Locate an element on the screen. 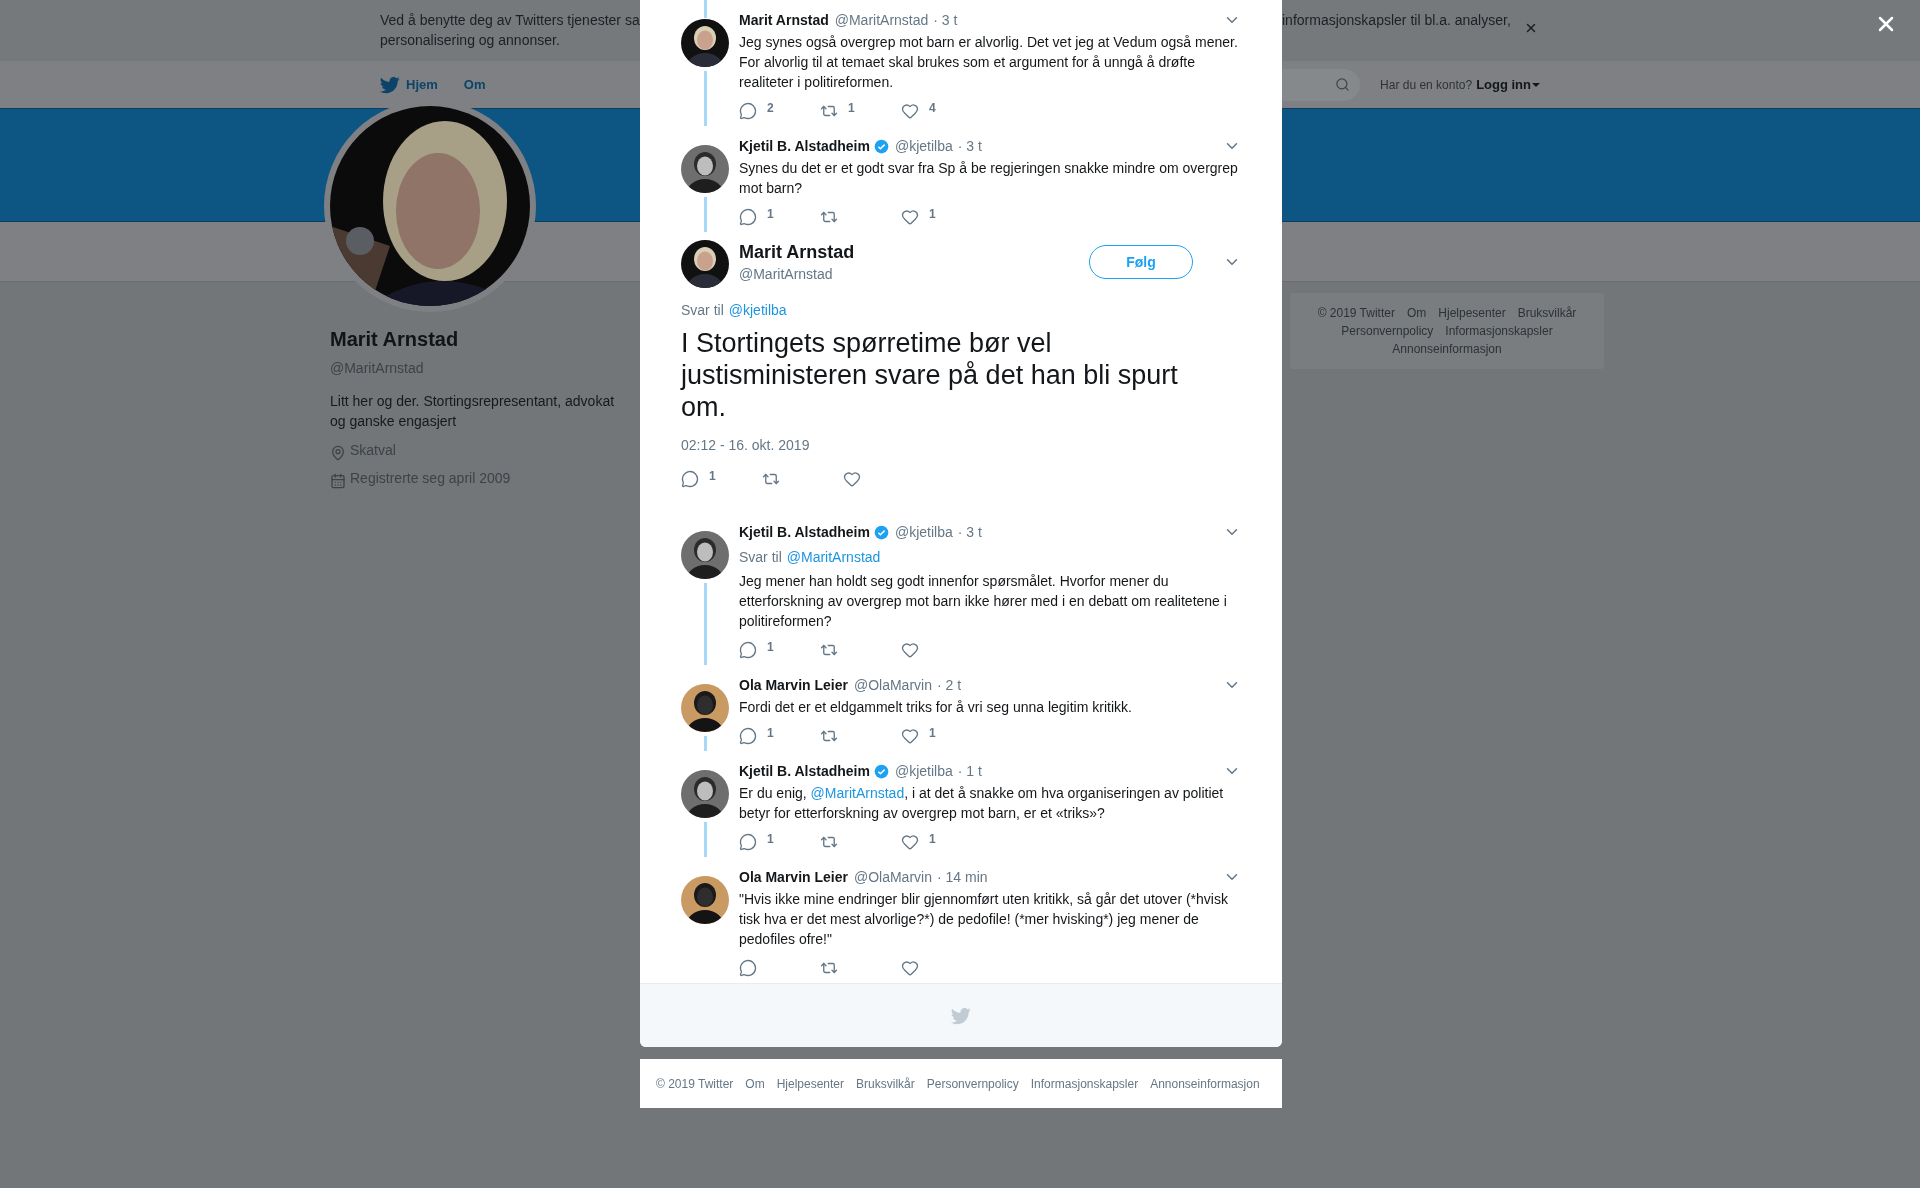 This screenshot has height=1188, width=1920. search-icon is located at coordinates (1343, 84).